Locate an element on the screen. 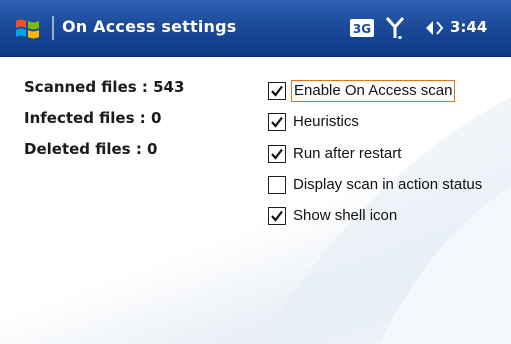  network-3g-icon: 3G is located at coordinates (362, 28).